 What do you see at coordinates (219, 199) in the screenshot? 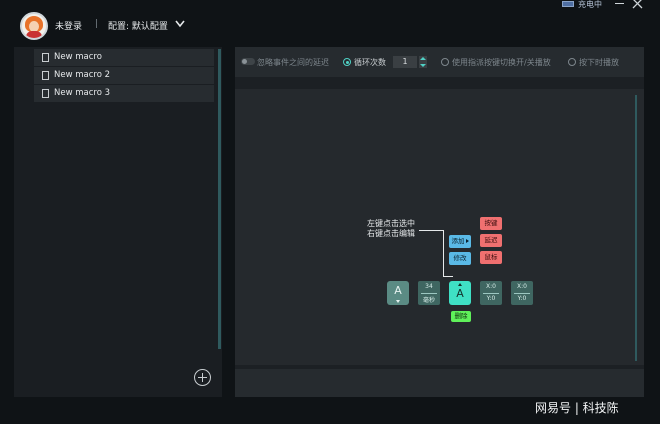
I see `macro-list-scrollbar` at bounding box center [219, 199].